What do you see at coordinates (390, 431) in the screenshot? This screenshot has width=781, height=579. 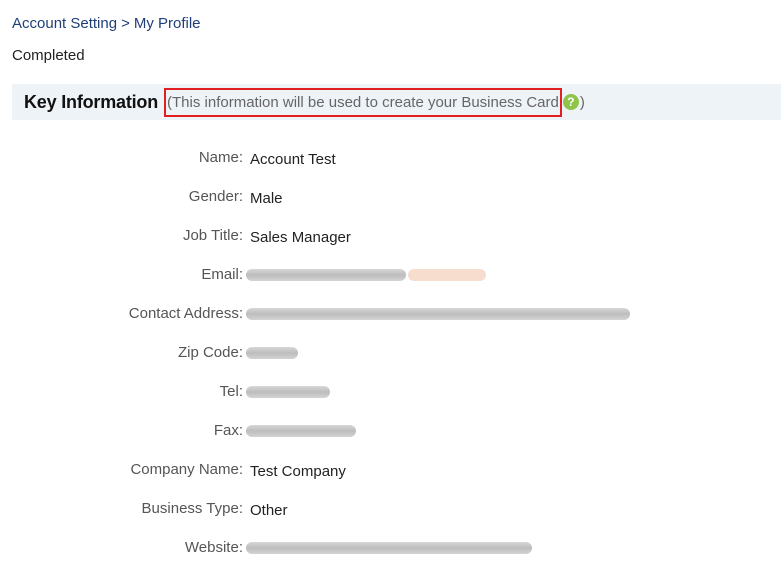 I see `field-row-fax: Fax:` at bounding box center [390, 431].